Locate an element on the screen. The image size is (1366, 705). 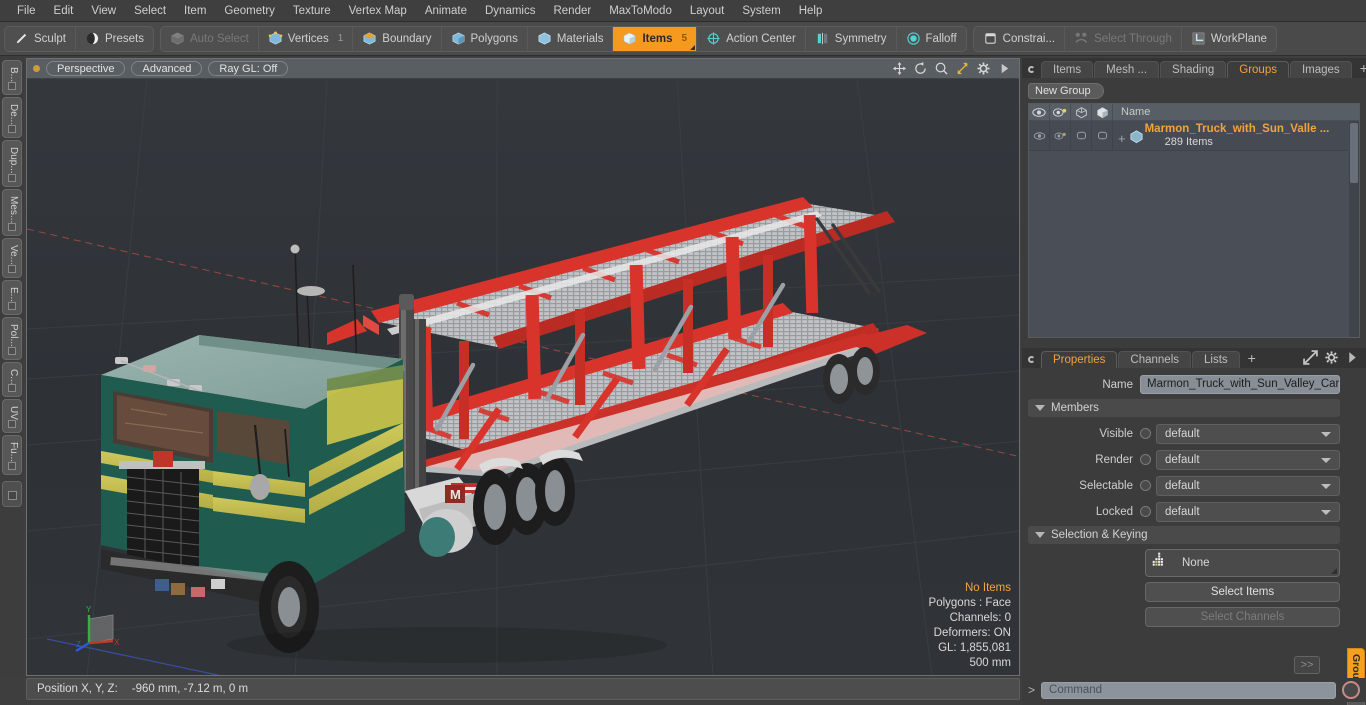
tab-shading: Shading is located at coordinates (1193, 69).